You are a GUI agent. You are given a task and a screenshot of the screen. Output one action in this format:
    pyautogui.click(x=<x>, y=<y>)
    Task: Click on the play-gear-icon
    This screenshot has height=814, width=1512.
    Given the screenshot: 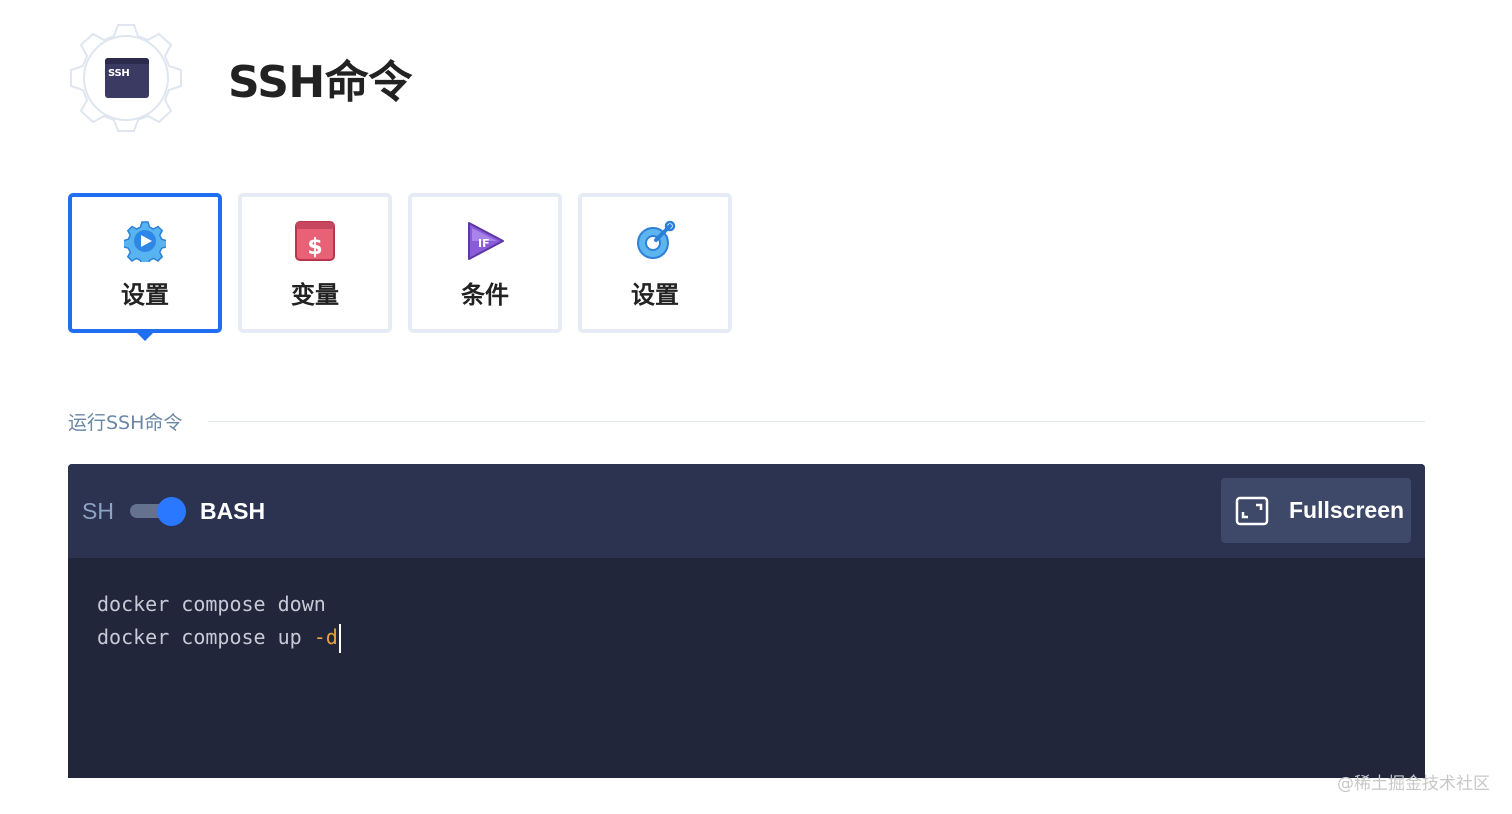 What is the action you would take?
    pyautogui.click(x=145, y=241)
    